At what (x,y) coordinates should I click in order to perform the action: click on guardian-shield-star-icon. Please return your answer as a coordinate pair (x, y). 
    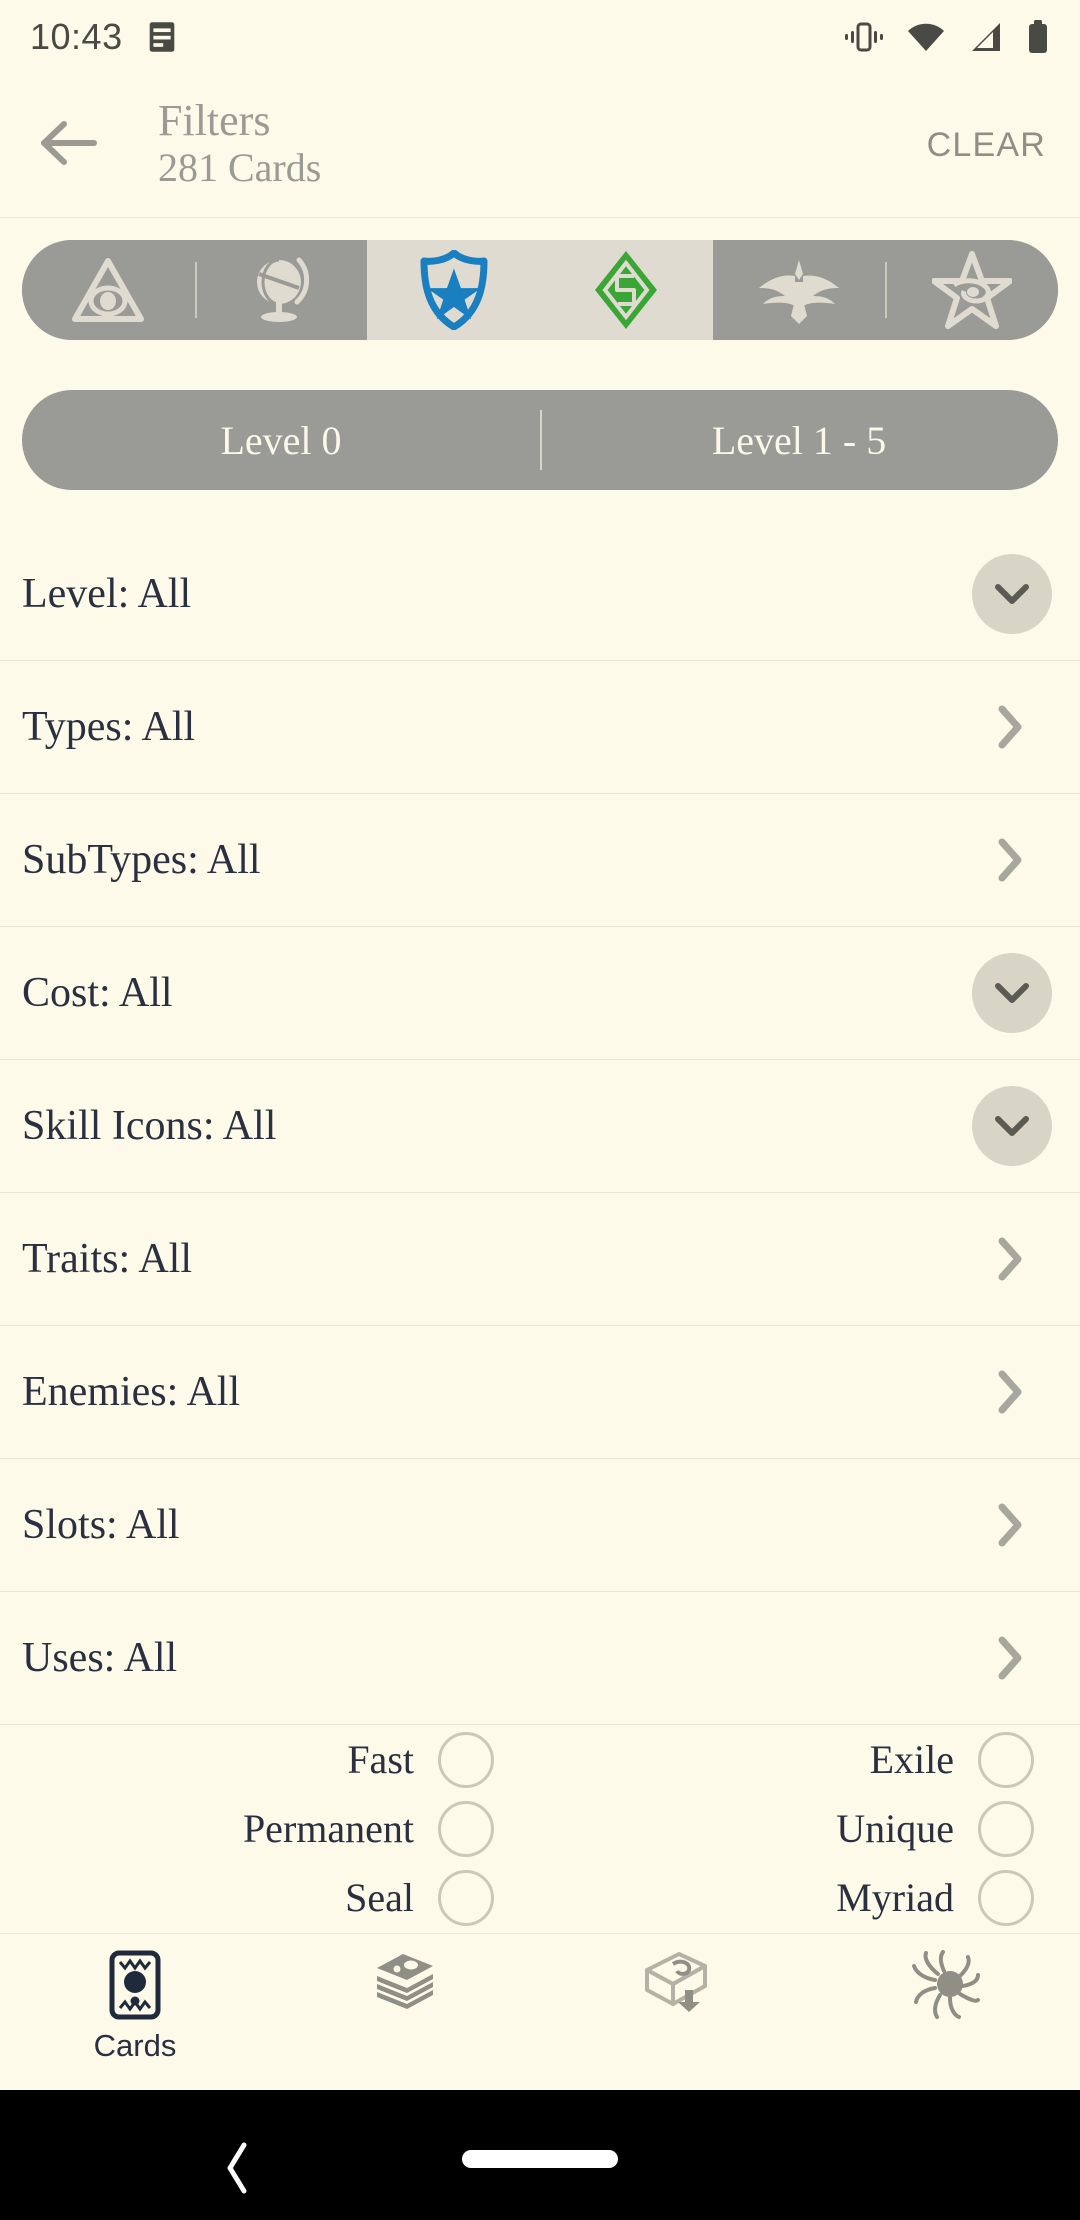
    Looking at the image, I should click on (454, 290).